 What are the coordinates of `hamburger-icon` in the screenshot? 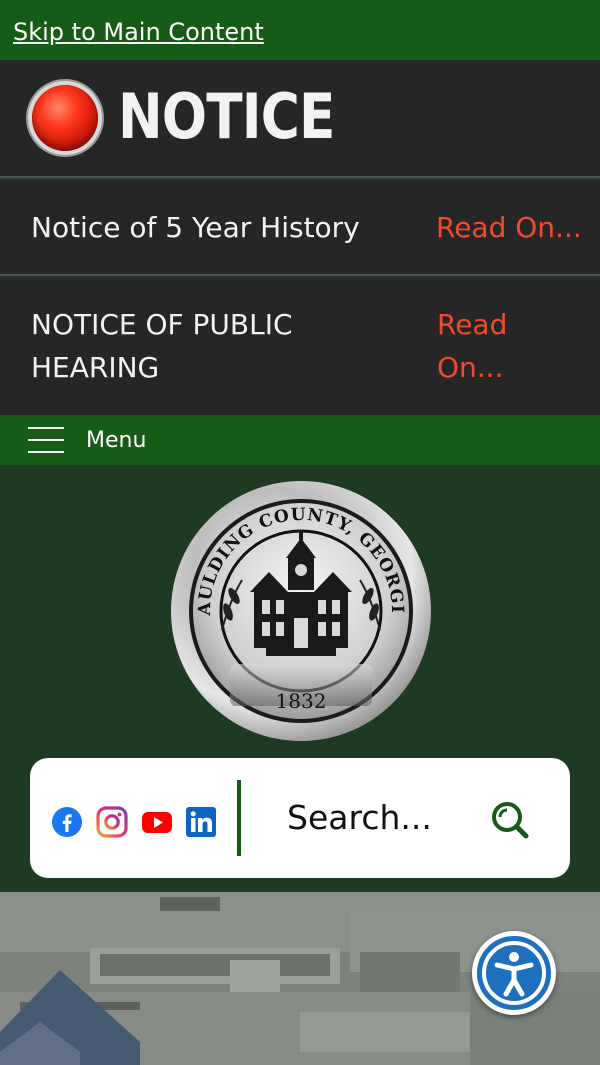 It's located at (46, 440).